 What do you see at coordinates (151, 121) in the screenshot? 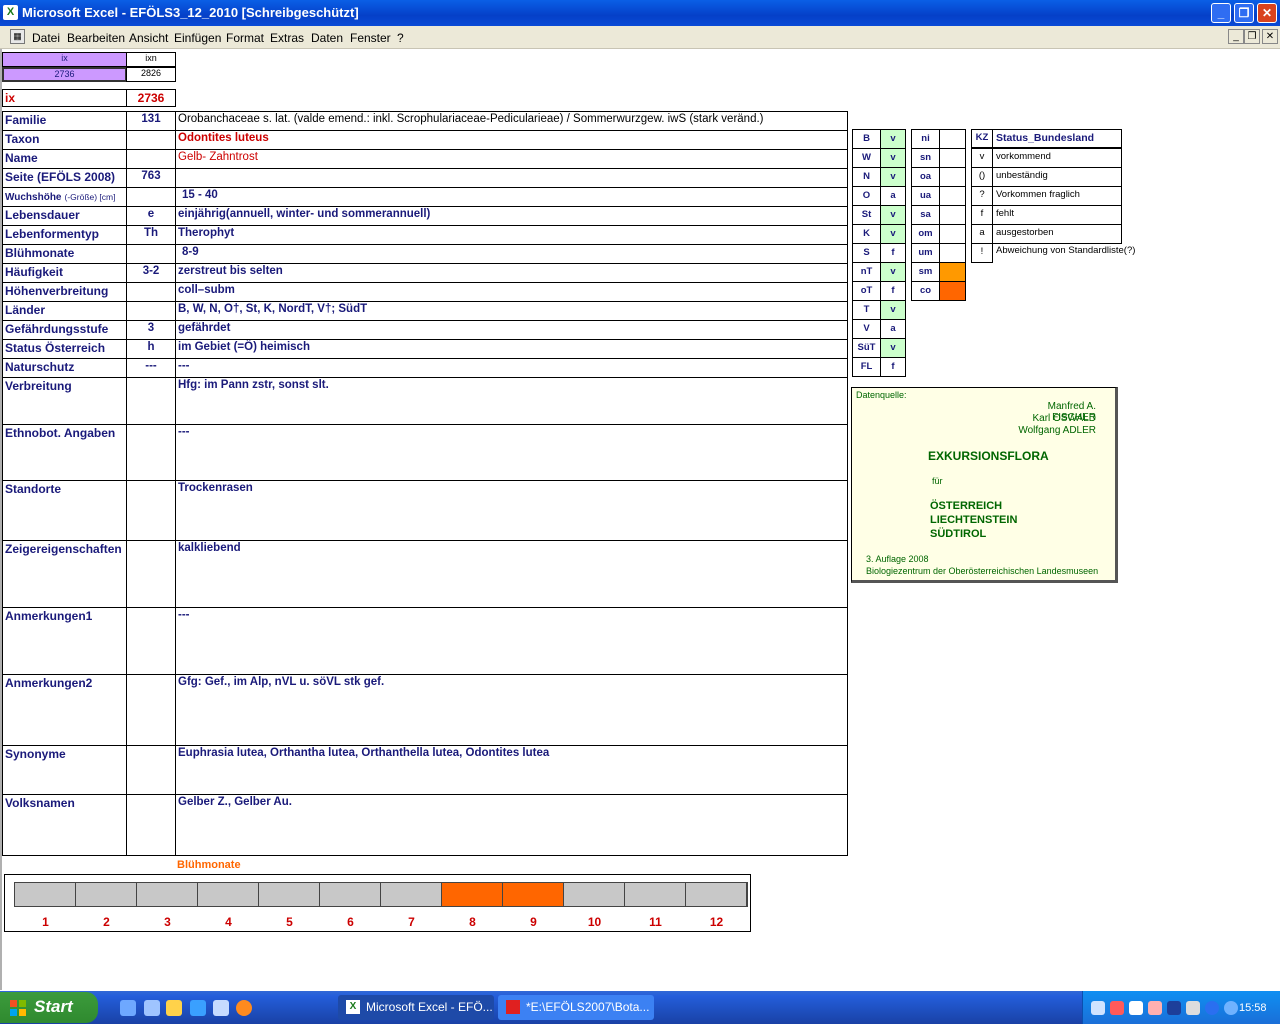
I see `row-code: 131` at bounding box center [151, 121].